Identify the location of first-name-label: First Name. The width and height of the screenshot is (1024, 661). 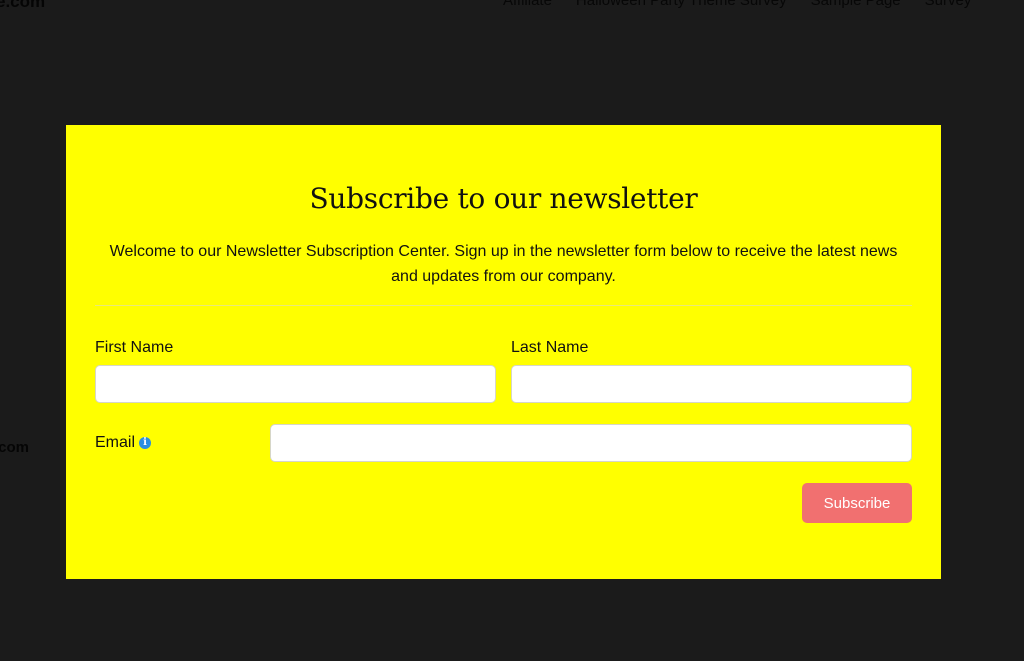
(134, 347).